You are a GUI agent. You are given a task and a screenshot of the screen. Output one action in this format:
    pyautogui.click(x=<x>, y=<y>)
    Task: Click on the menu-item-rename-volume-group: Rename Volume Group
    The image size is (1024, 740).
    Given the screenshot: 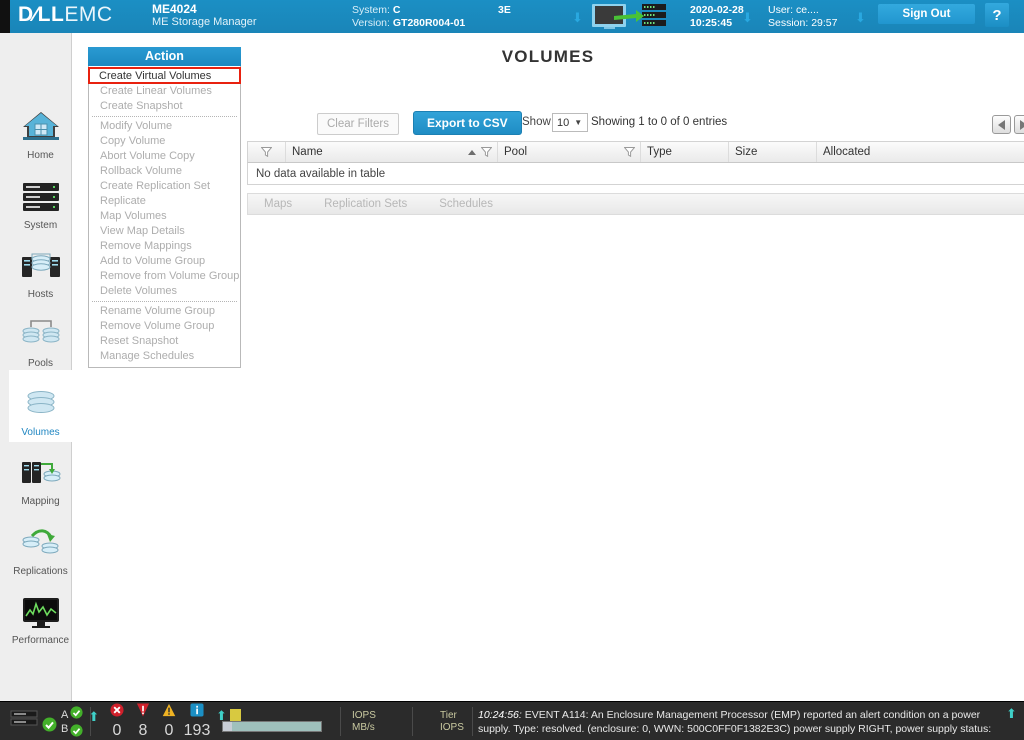 What is the action you would take?
    pyautogui.click(x=157, y=311)
    